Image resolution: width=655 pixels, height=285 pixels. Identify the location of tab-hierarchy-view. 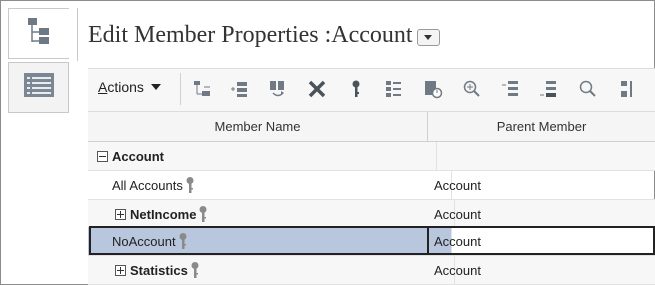
(38, 33).